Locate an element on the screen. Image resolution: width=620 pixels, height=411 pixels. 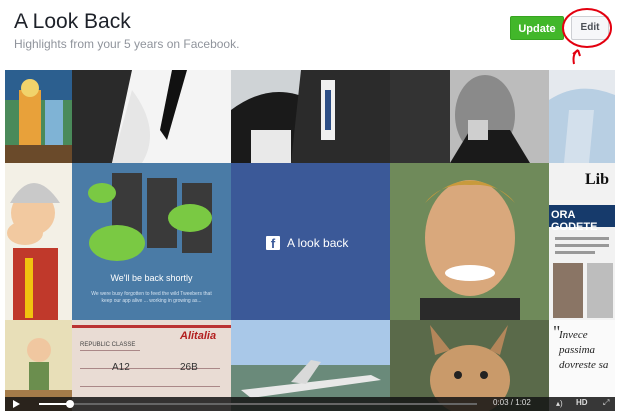
tile-white-shirt is located at coordinates (151, 116).